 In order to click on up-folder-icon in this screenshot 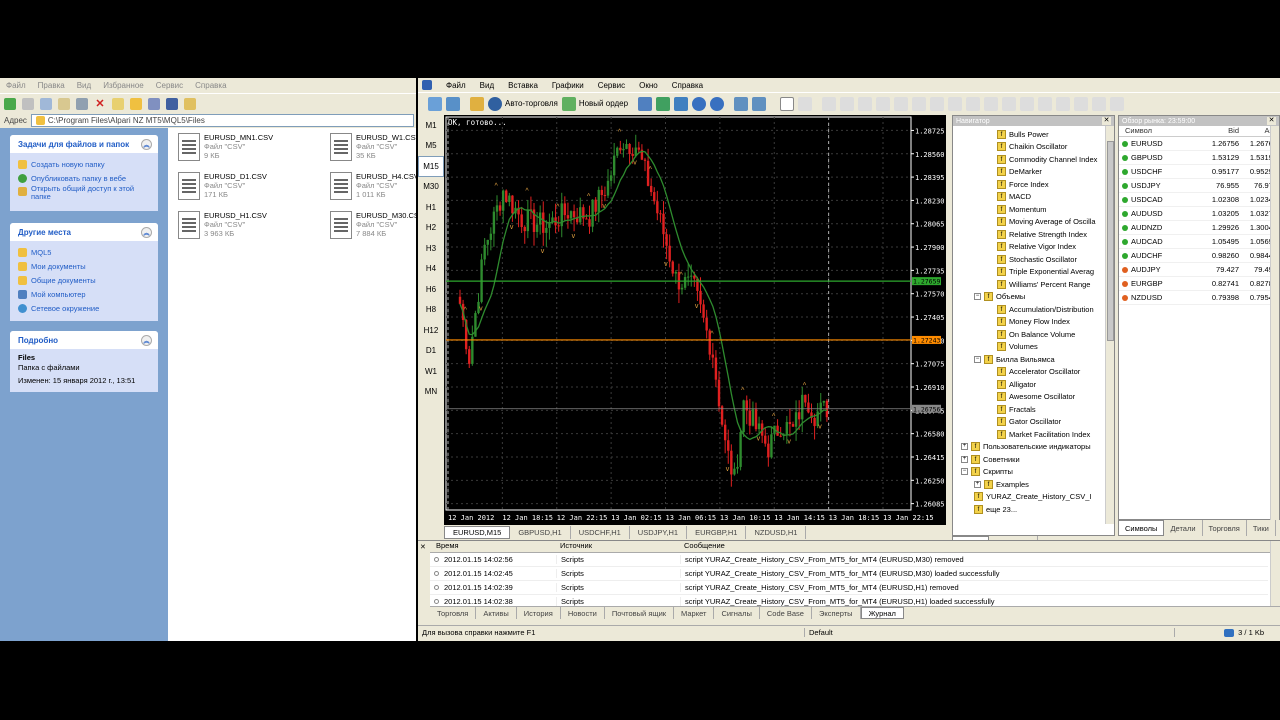, I will do `click(10, 103)`.